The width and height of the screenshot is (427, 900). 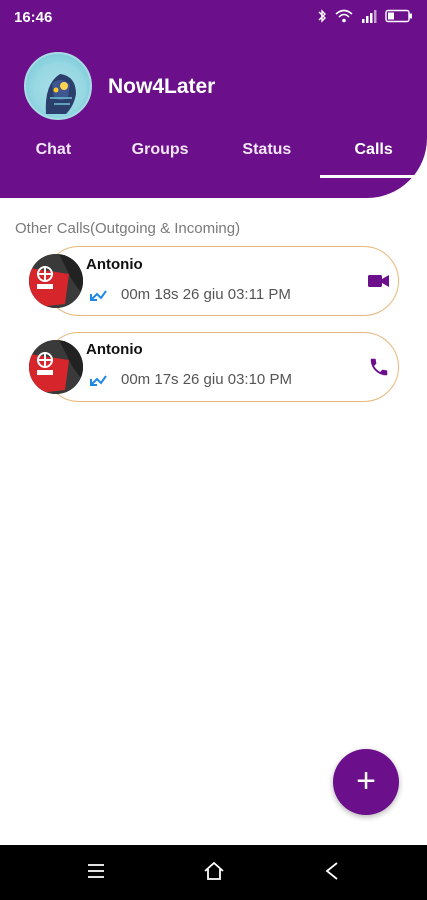 I want to click on video-call-icon, so click(x=379, y=281).